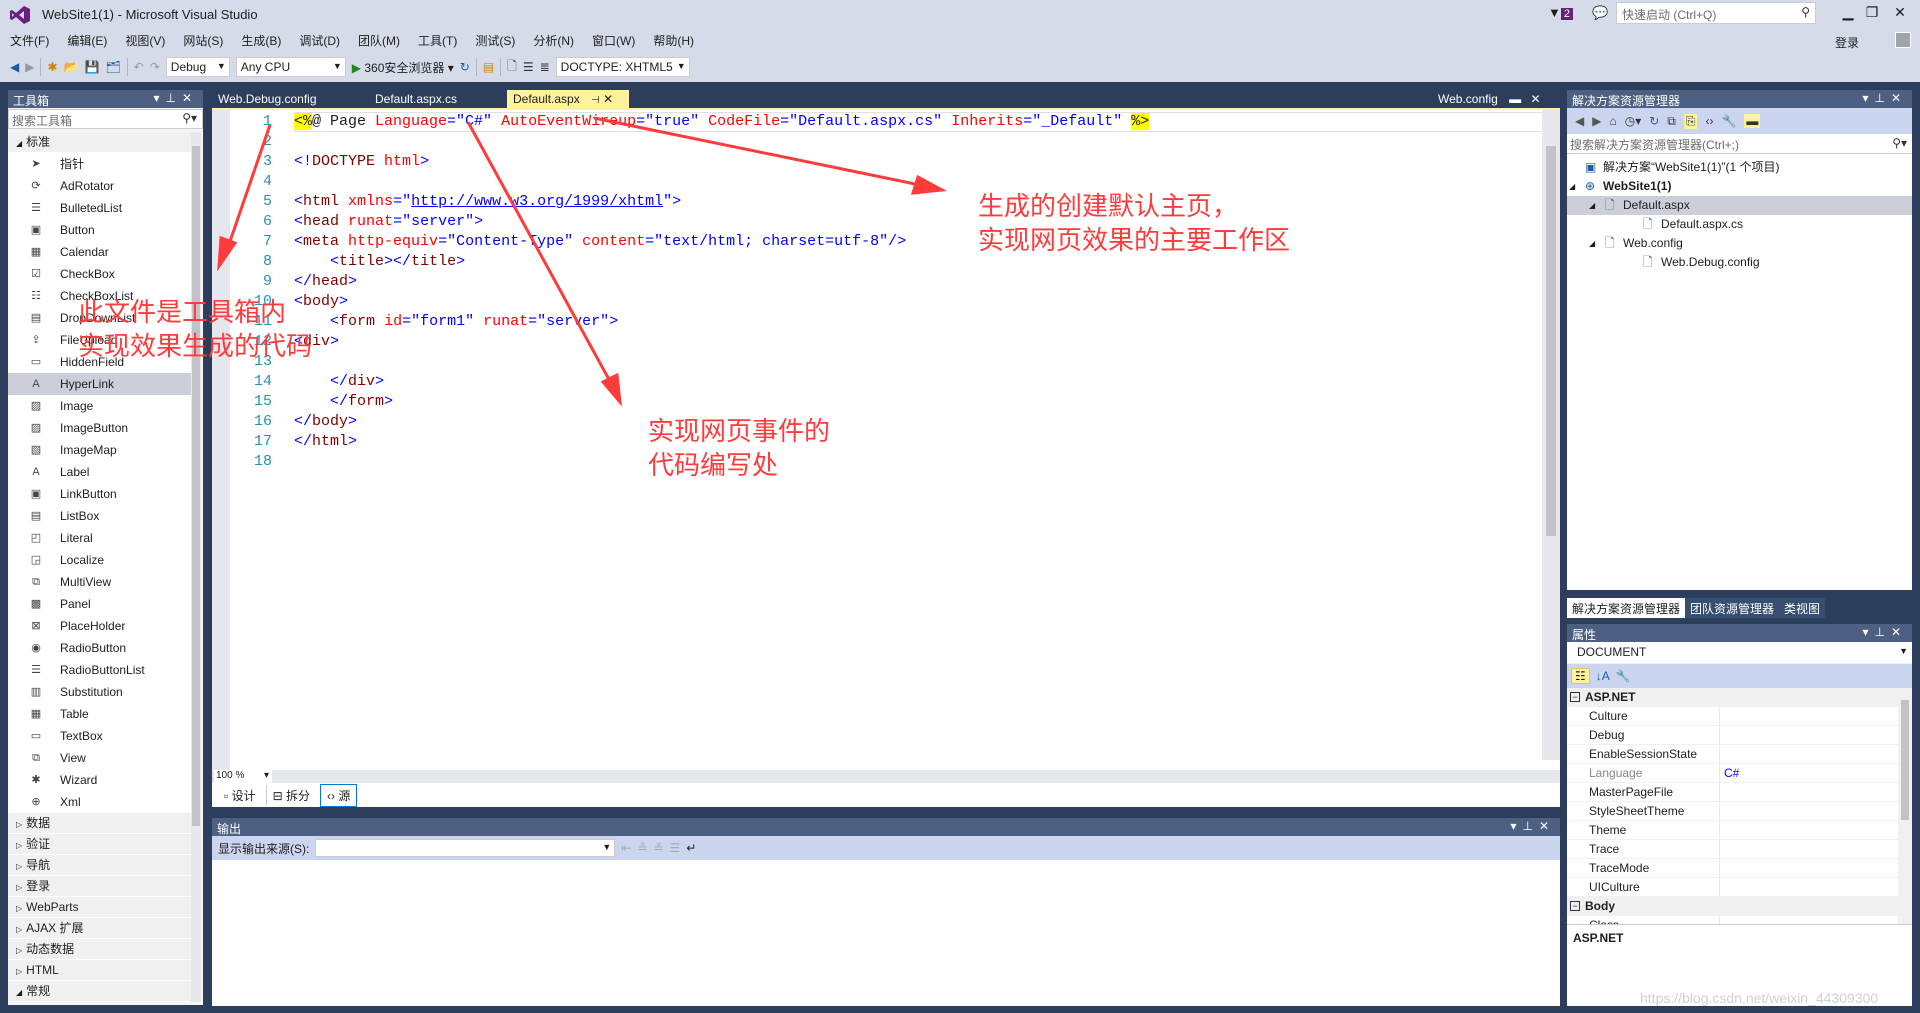 The height and width of the screenshot is (1013, 1920). Describe the element at coordinates (1739, 792) in the screenshot. I see `property-row: MasterPageFile` at that location.